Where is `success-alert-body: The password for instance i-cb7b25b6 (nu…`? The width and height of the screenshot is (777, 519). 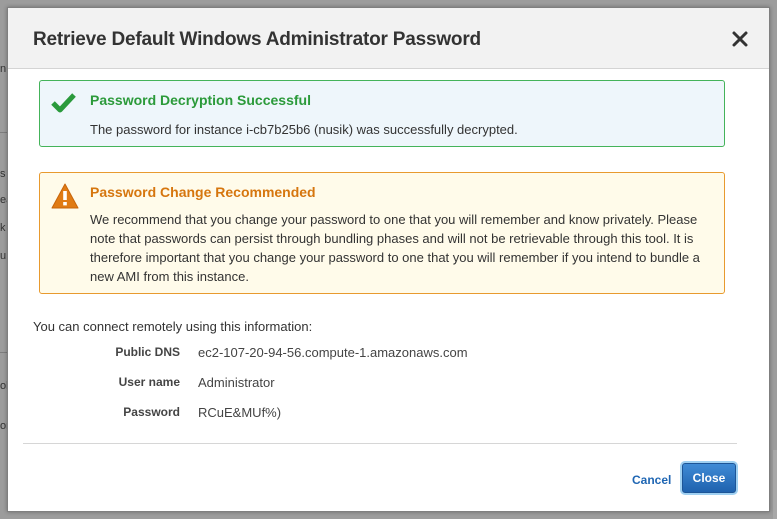
success-alert-body: The password for instance i-cb7b25b6 (nu… is located at coordinates (304, 129).